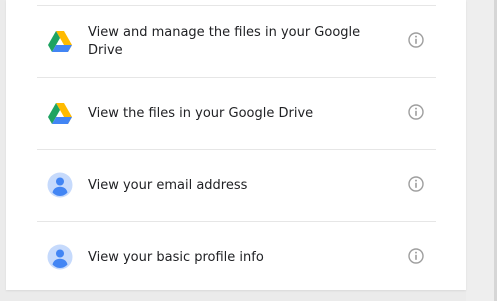 The width and height of the screenshot is (497, 301). Describe the element at coordinates (176, 257) in the screenshot. I see `permission-label: View your basic profile info` at that location.